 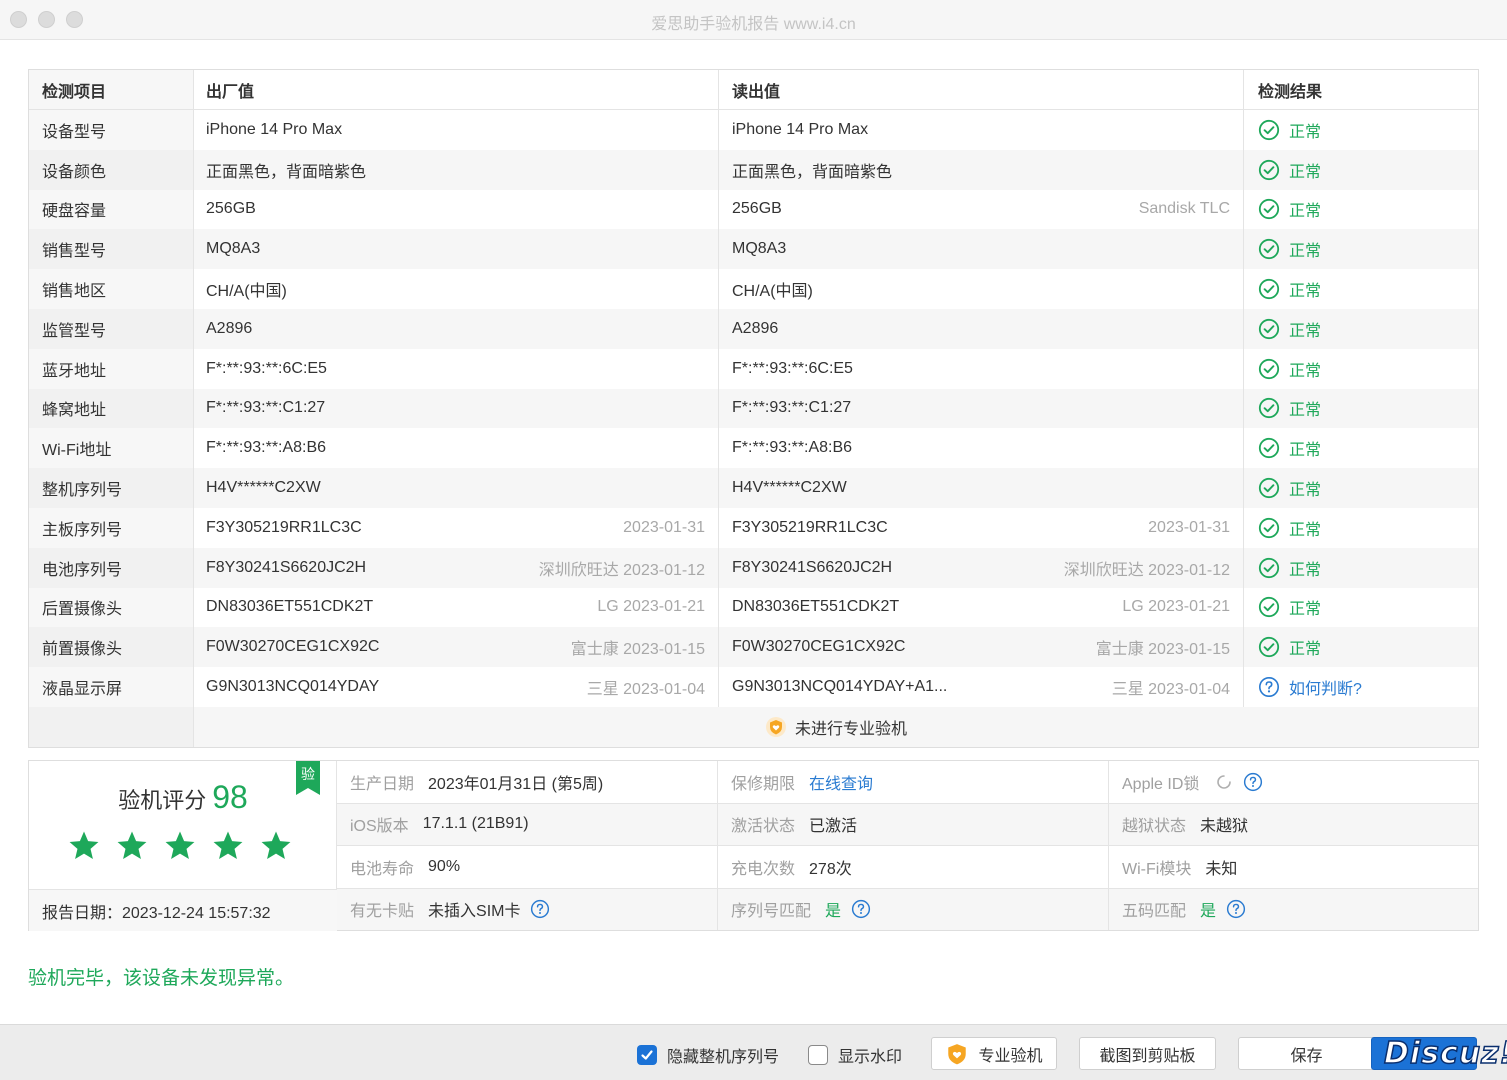 I want to click on save-button: 保存, so click(x=1306, y=1053).